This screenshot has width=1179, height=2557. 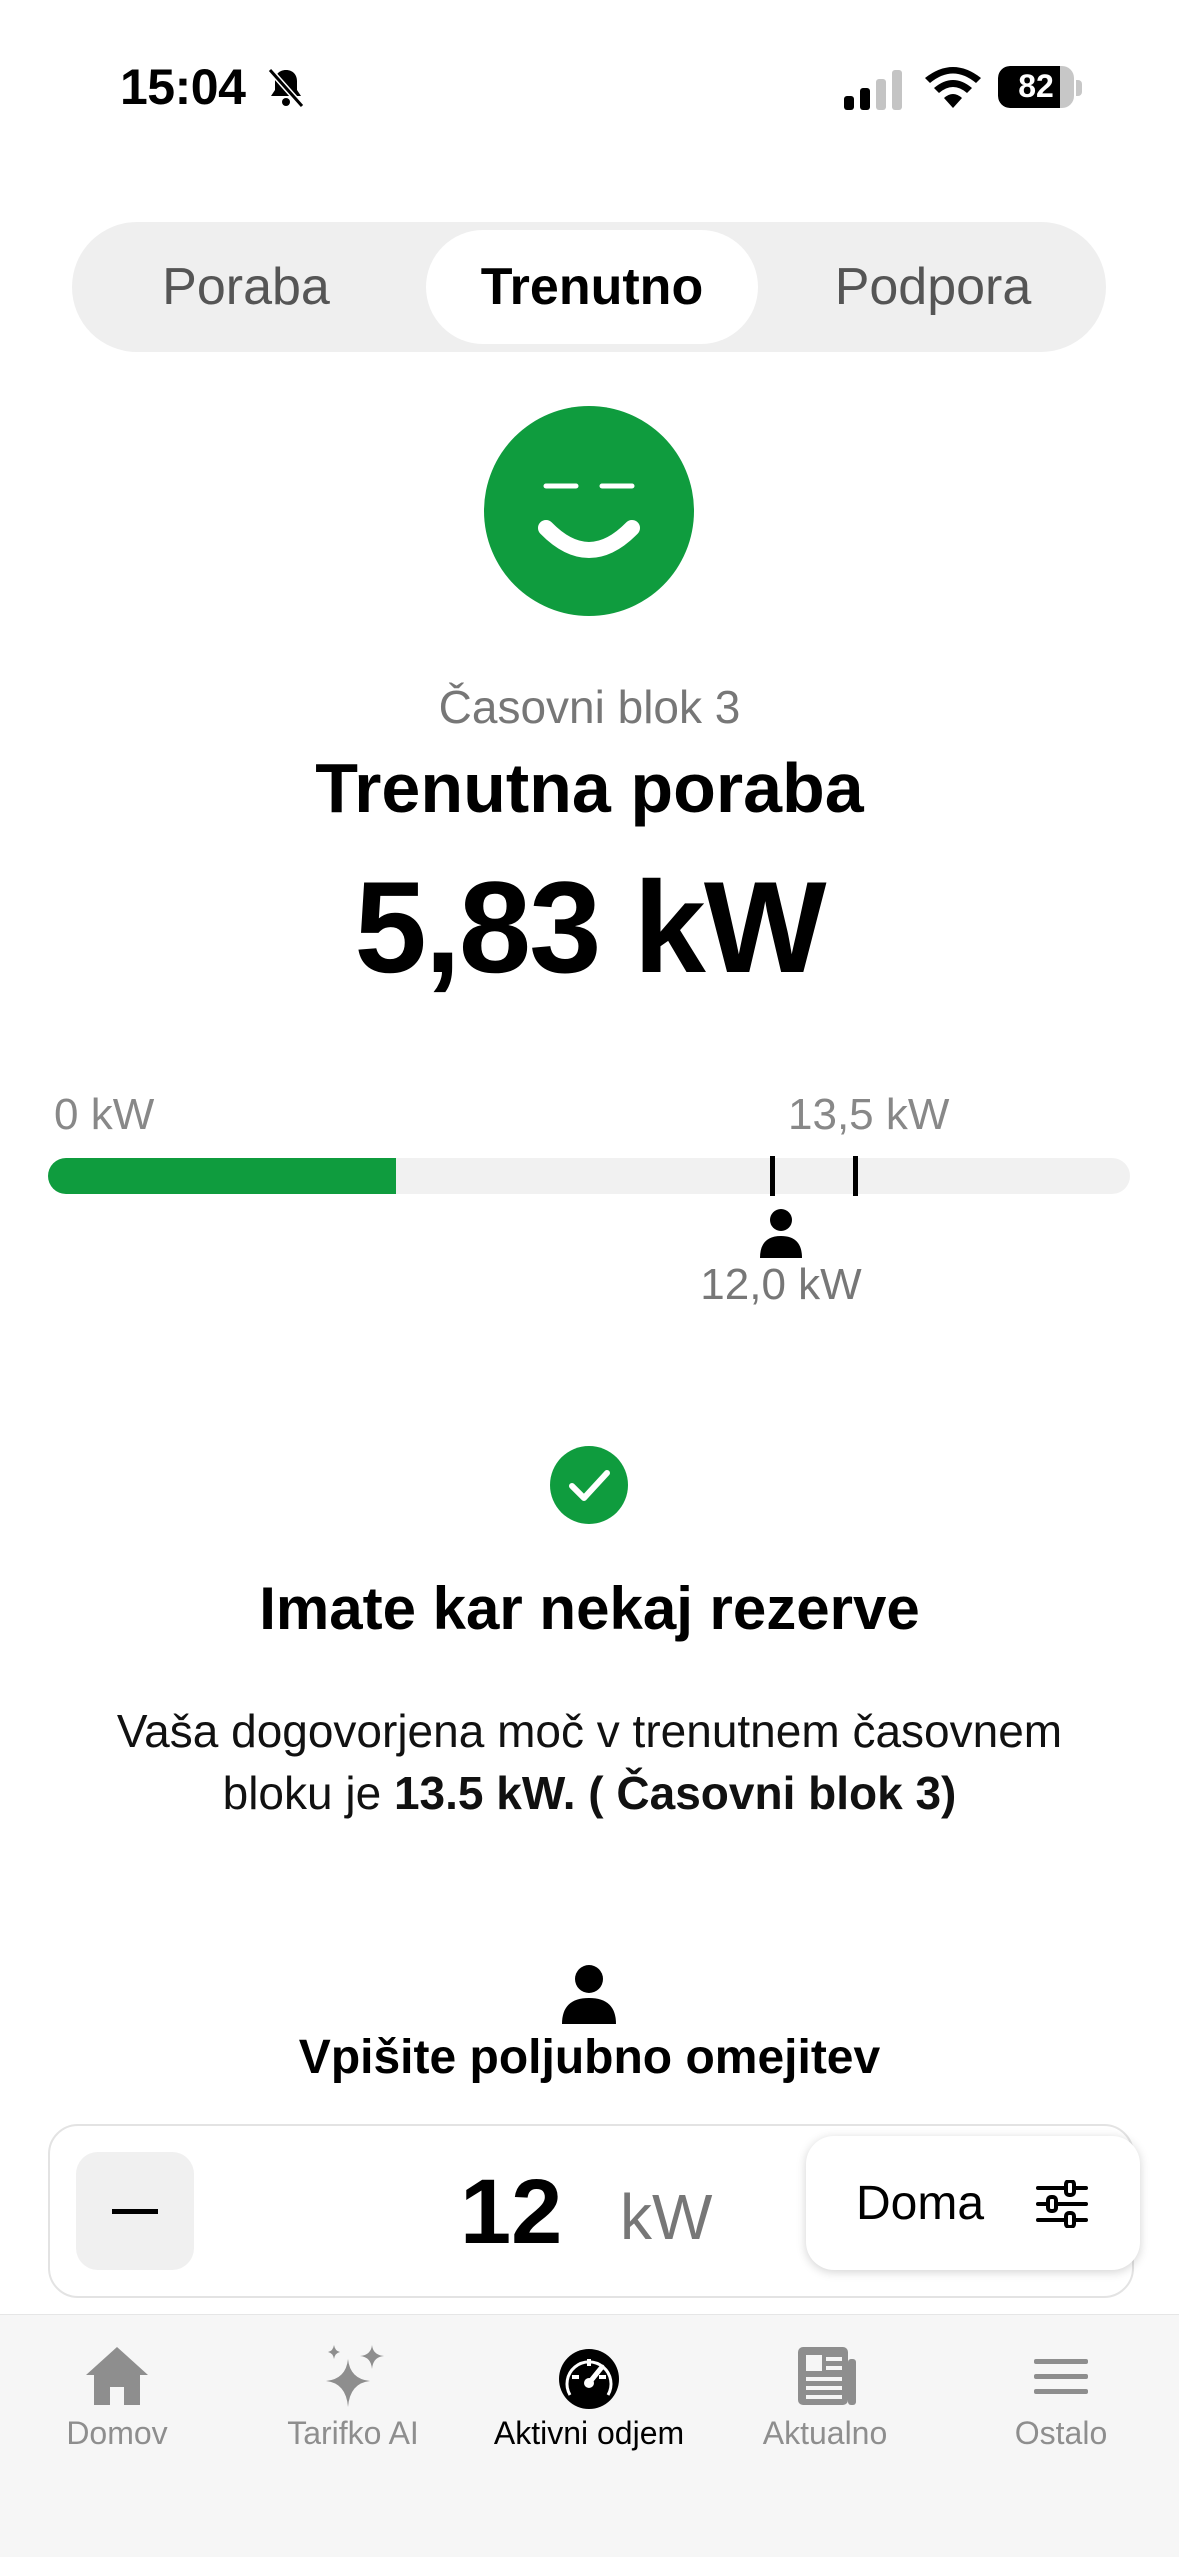 What do you see at coordinates (873, 90) in the screenshot?
I see `signal-icon` at bounding box center [873, 90].